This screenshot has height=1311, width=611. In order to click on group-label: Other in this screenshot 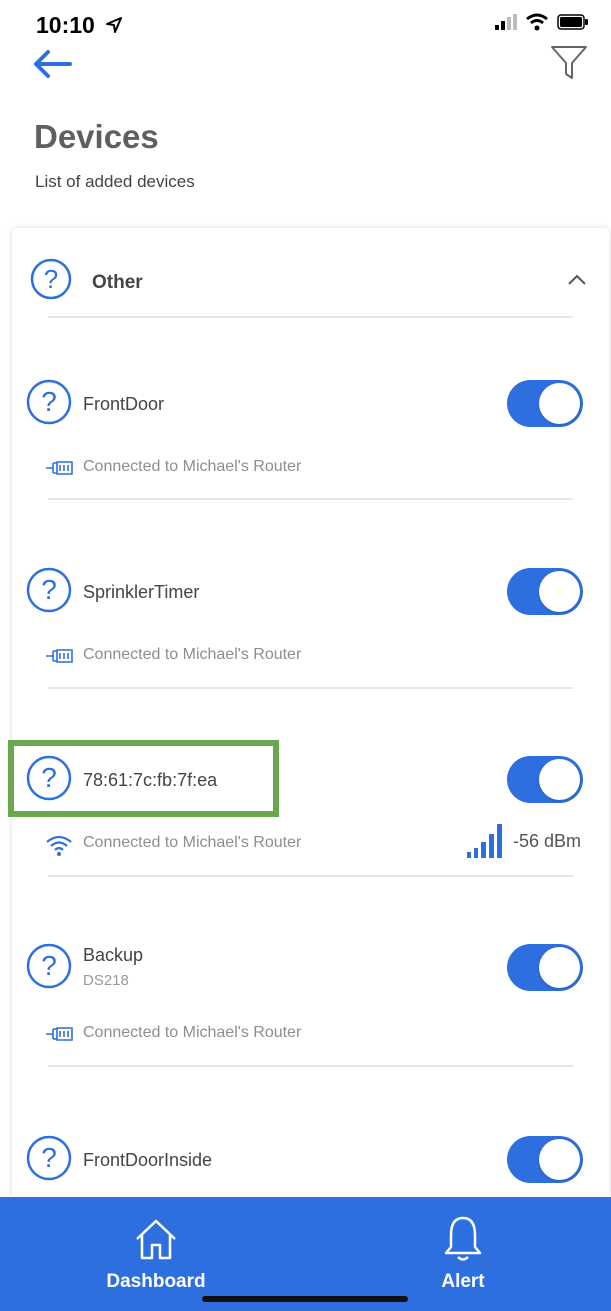, I will do `click(117, 282)`.